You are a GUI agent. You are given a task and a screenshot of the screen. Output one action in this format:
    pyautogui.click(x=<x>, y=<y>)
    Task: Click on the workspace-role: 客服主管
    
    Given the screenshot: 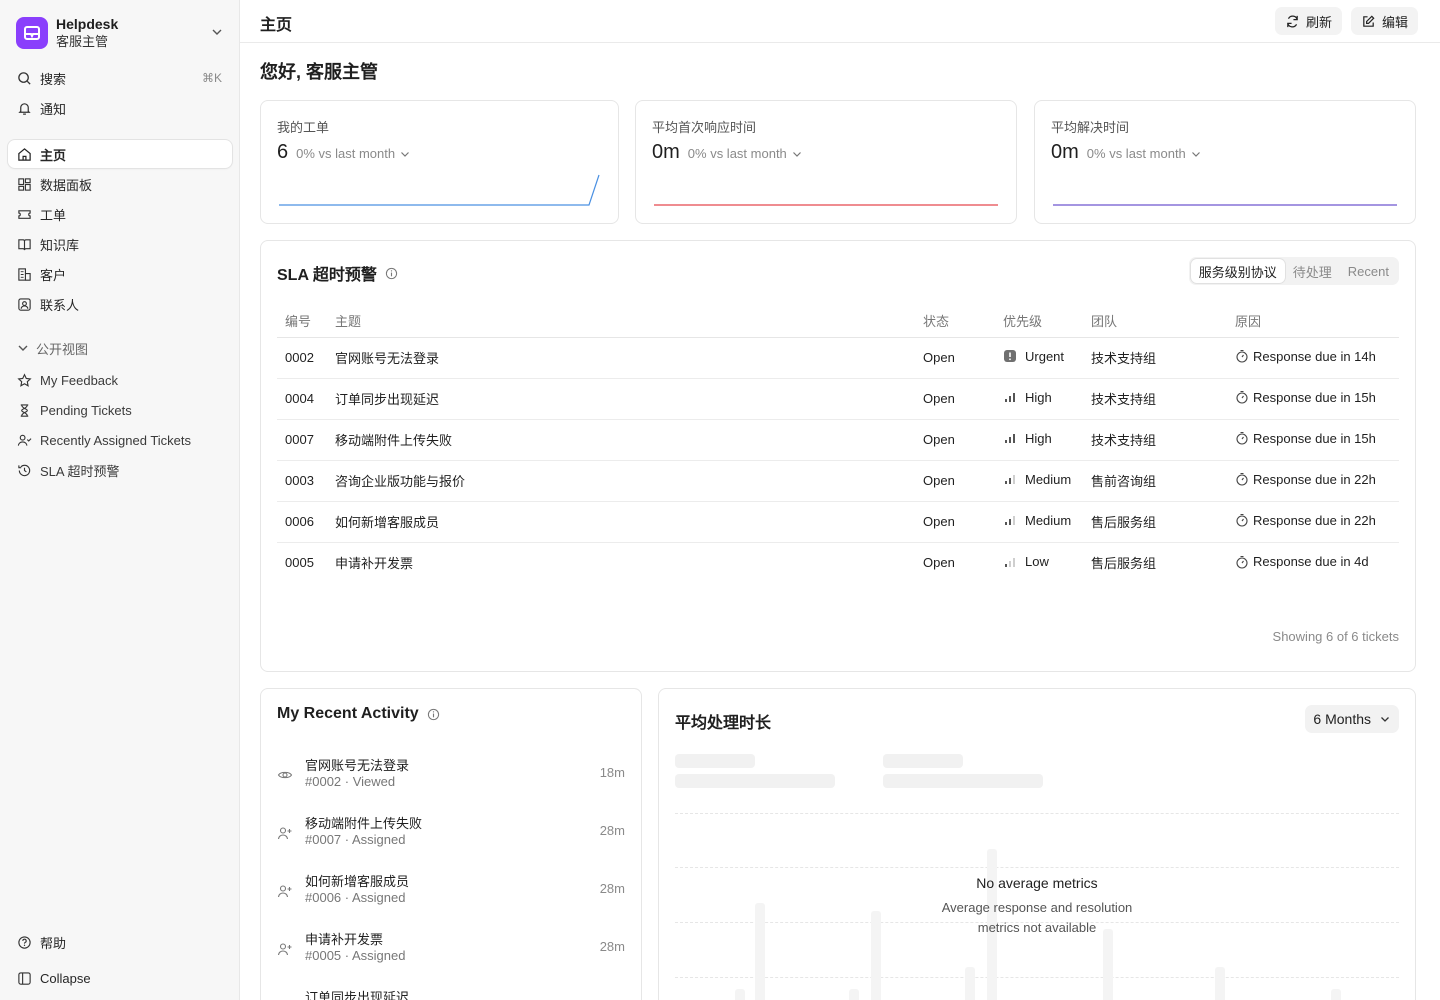 What is the action you would take?
    pyautogui.click(x=82, y=41)
    